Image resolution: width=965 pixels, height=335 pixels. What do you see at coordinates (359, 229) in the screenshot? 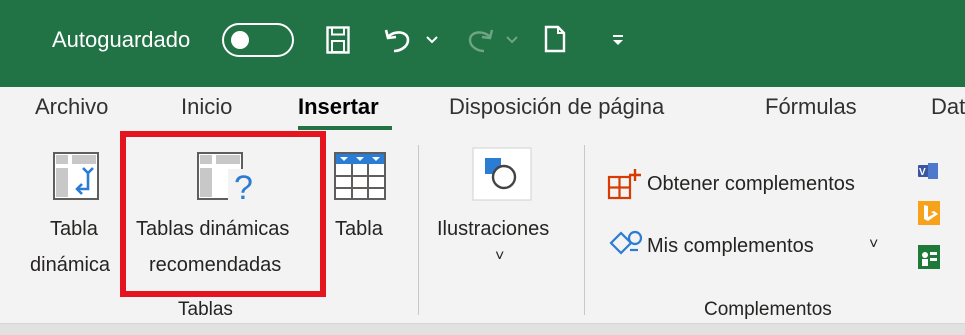
I see `table-label: Tabla` at bounding box center [359, 229].